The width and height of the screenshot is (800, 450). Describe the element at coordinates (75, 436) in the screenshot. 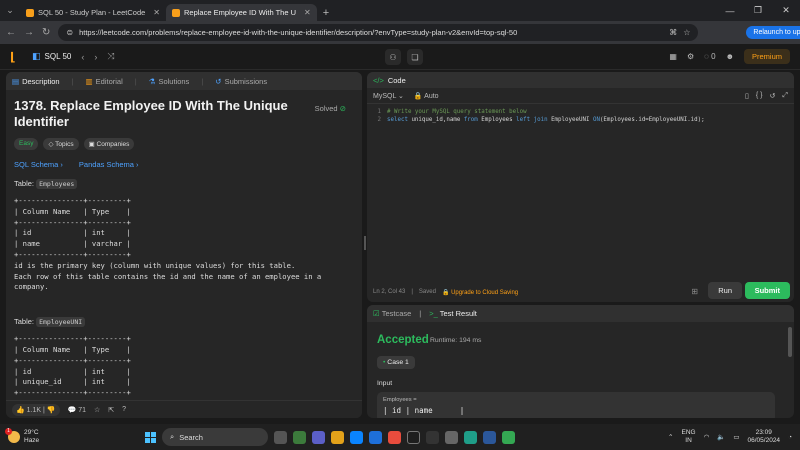

I see `weather-widget: 1 29°C Haze` at that location.